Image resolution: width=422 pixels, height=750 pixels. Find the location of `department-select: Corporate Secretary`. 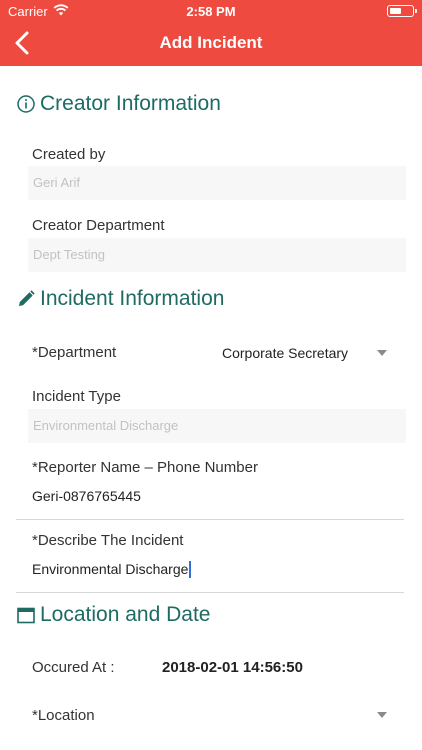

department-select: Corporate Secretary is located at coordinates (285, 353).